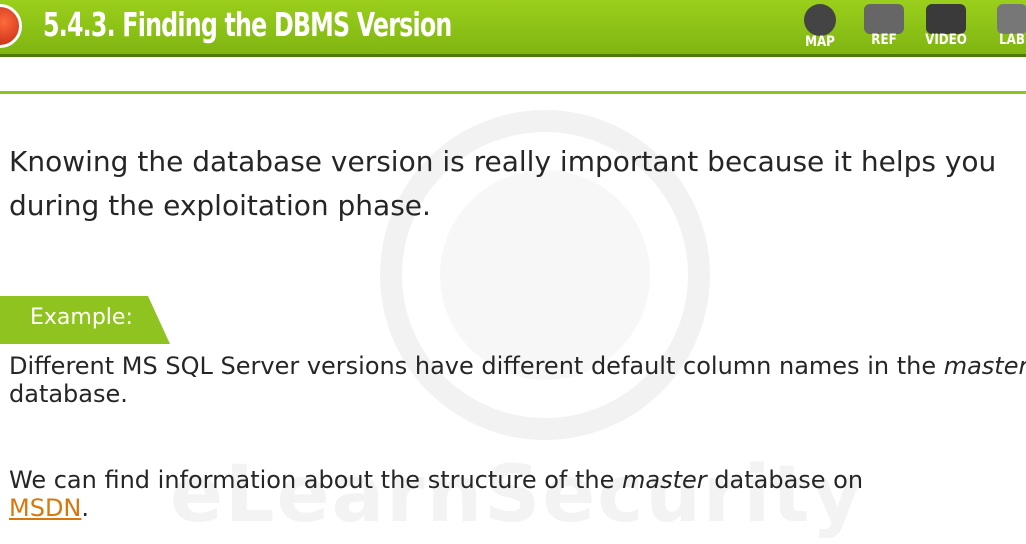 This screenshot has height=544, width=1026. I want to click on nav-lab-button: LAB, so click(1006, 28).